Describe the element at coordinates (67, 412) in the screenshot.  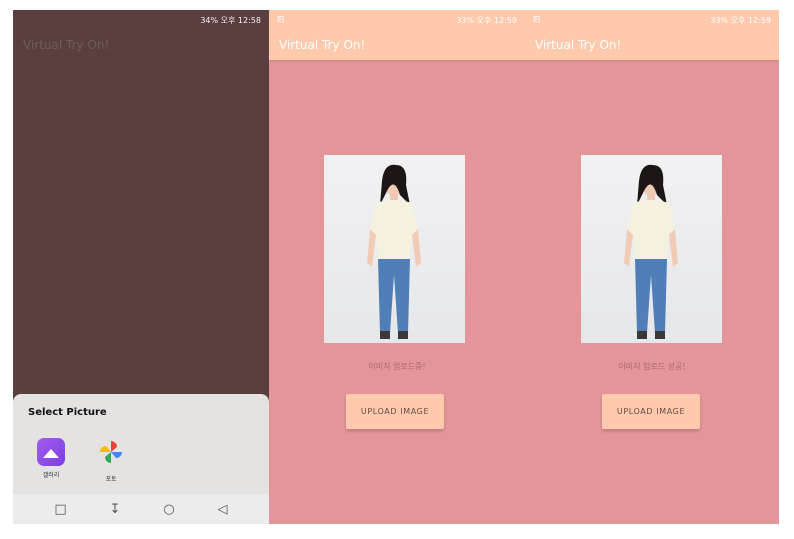
I see `sheet-title: Select Picture` at that location.